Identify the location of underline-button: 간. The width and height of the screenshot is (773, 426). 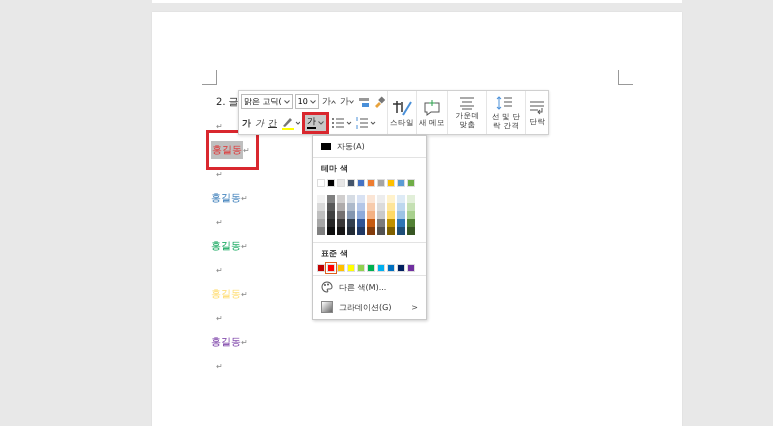
(272, 123).